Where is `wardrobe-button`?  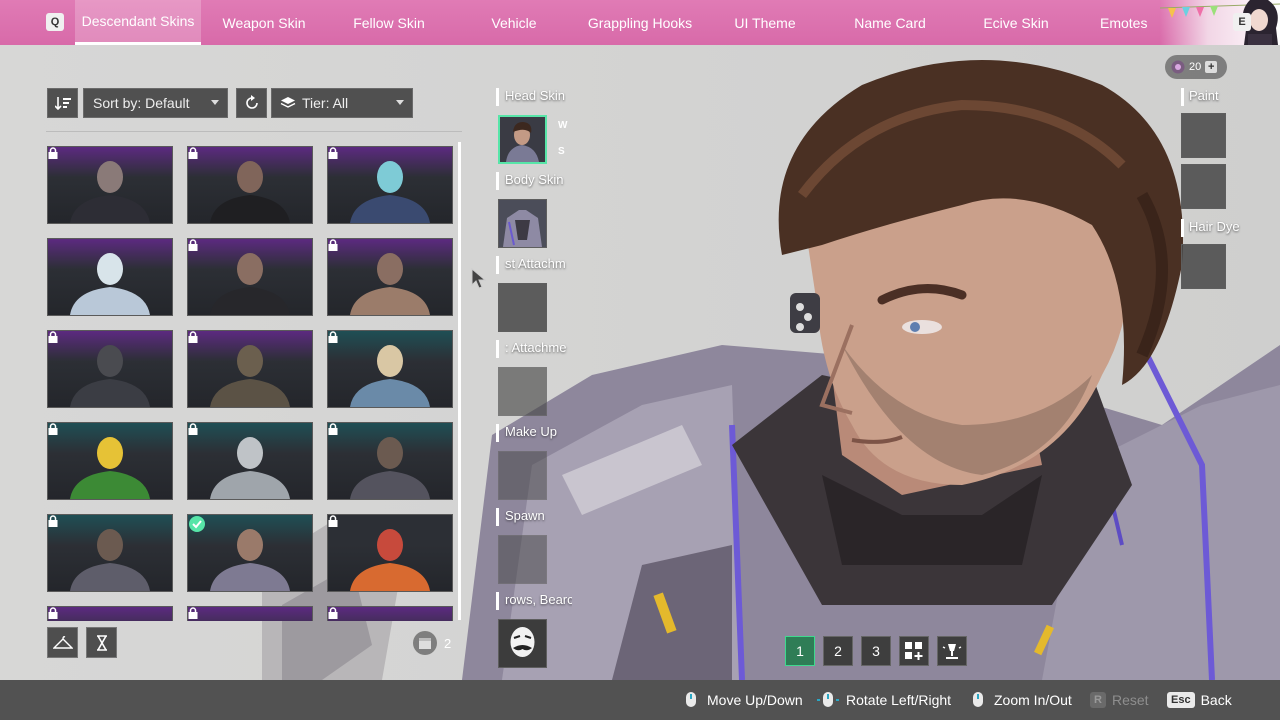
wardrobe-button is located at coordinates (62, 642).